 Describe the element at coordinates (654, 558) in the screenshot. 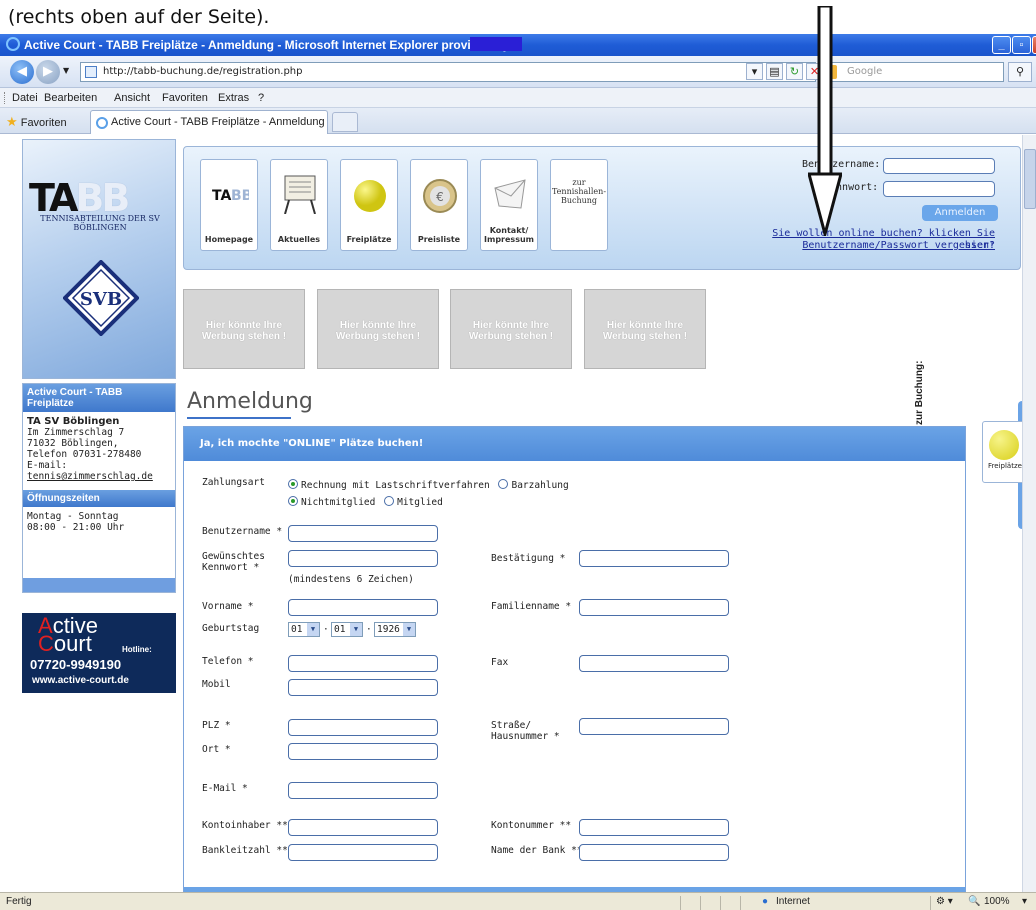

I see `bestaetigung-input` at that location.